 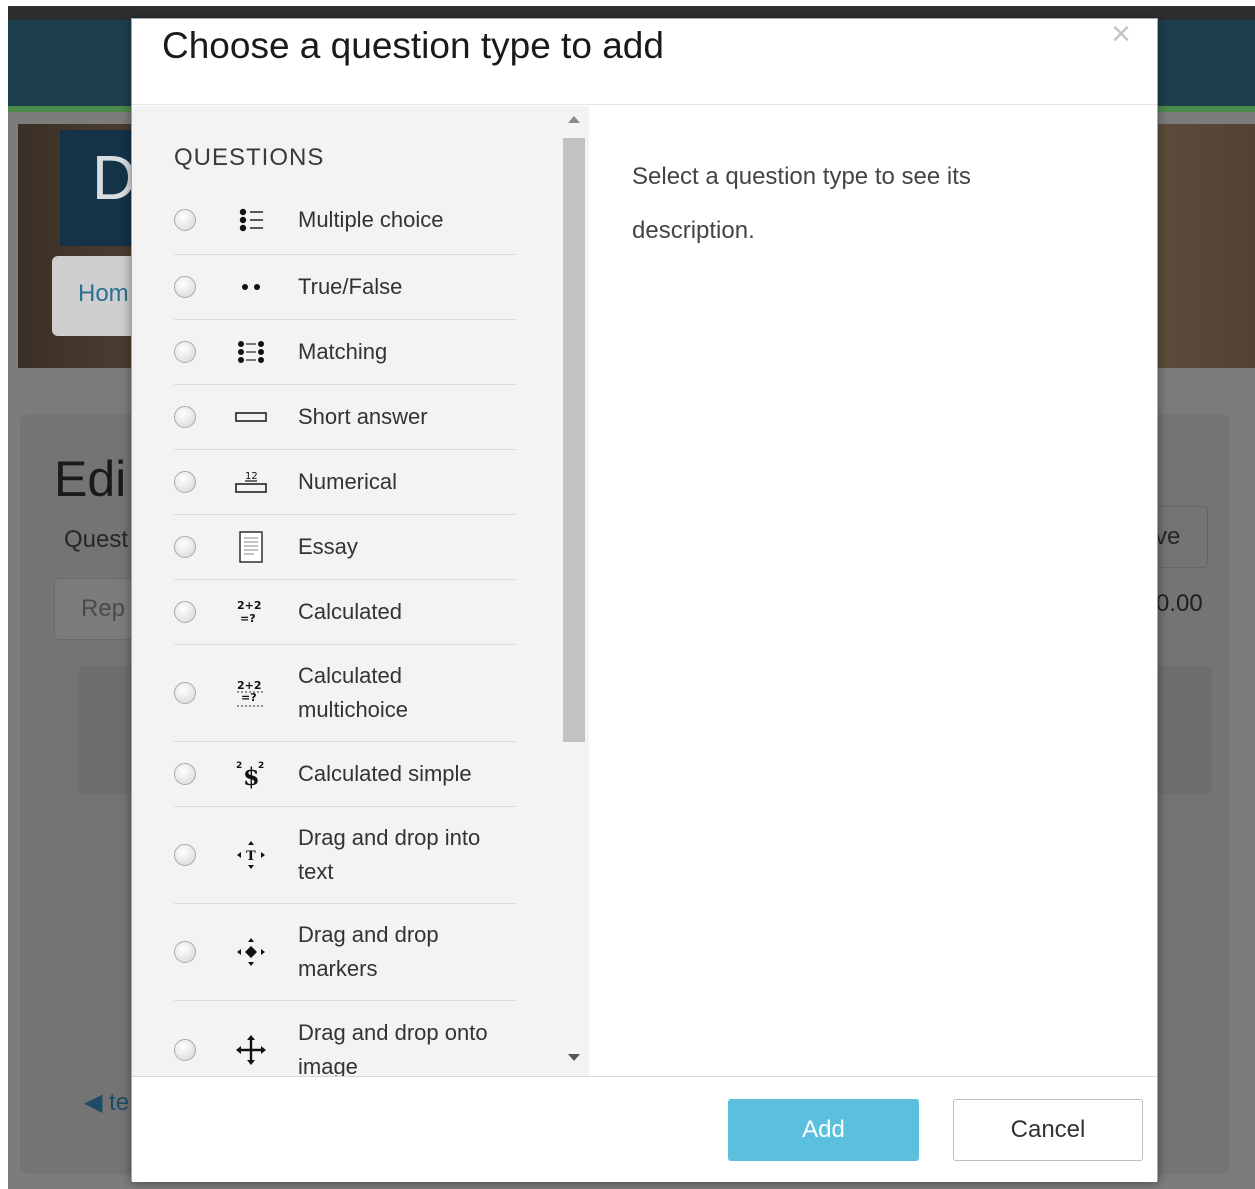 I want to click on option-calculated: 2+2 =? Calculated, so click(x=345, y=612).